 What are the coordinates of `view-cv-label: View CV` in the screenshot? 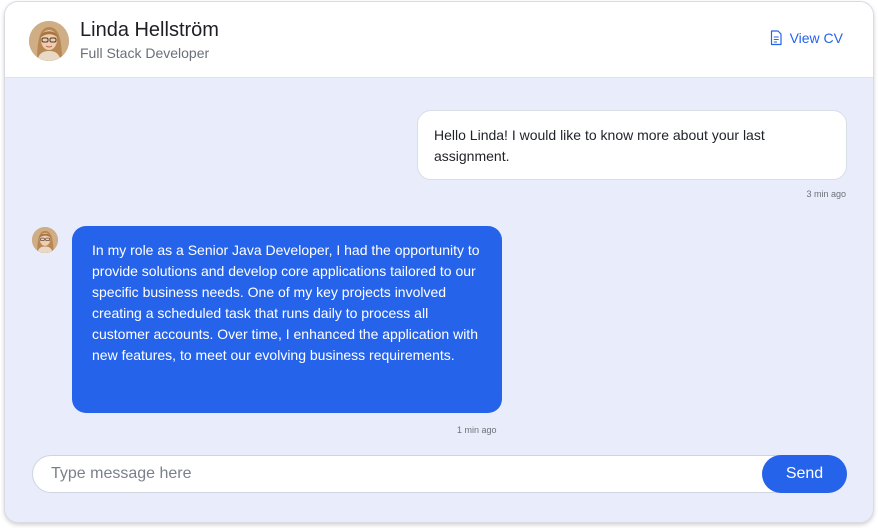 It's located at (816, 38).